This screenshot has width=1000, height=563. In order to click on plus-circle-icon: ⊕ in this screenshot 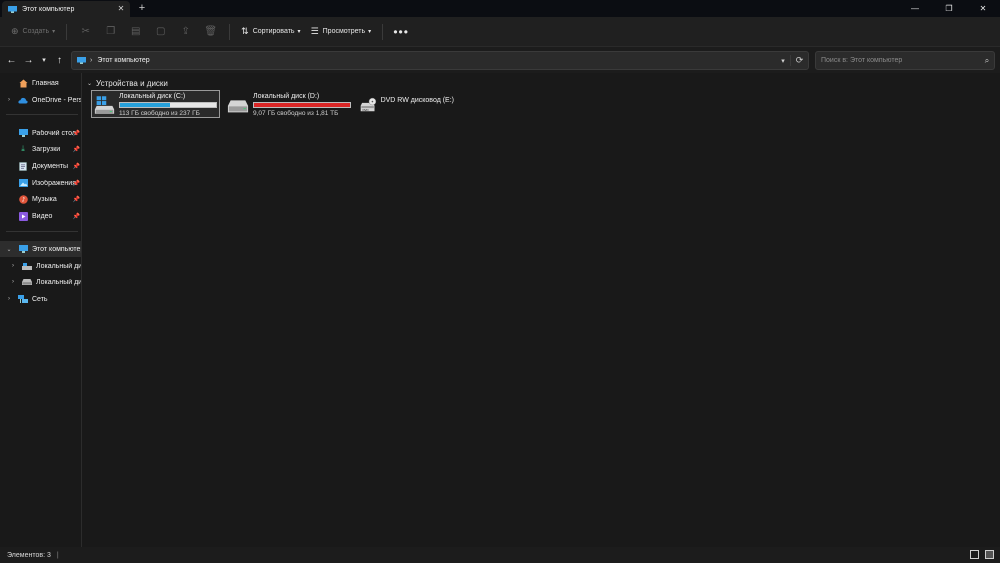, I will do `click(15, 31)`.